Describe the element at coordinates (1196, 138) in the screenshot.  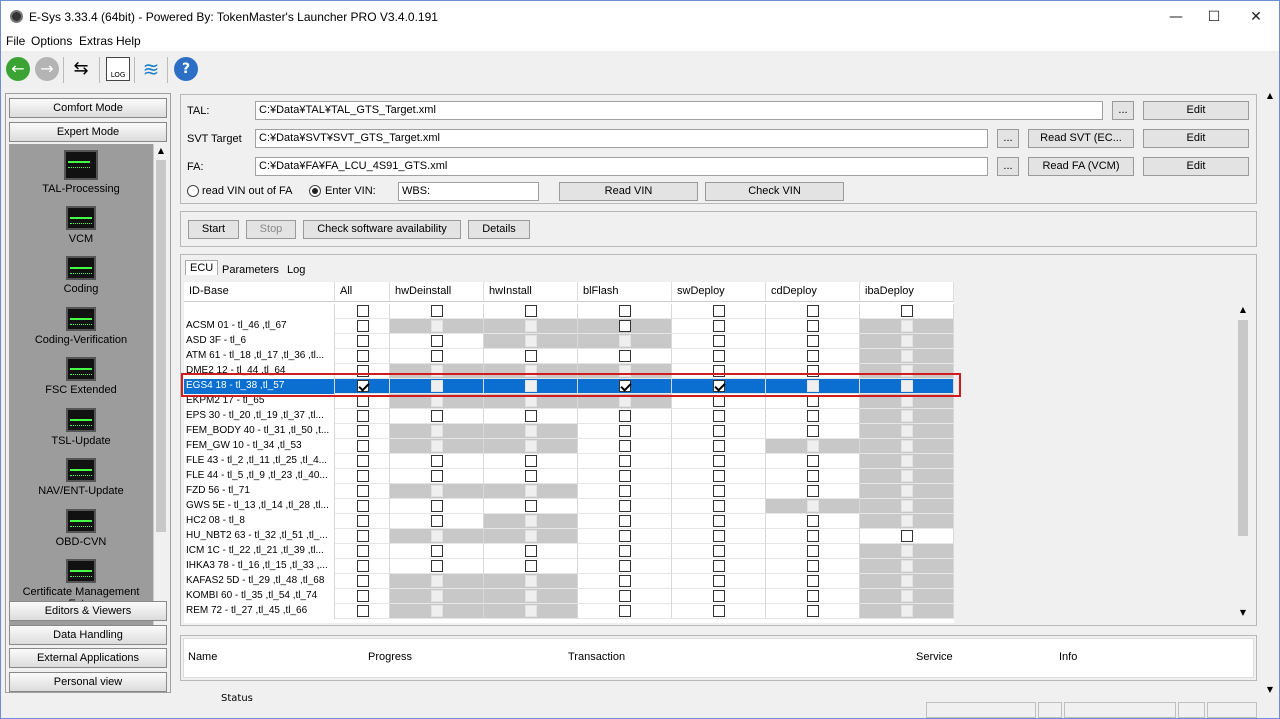
I see `svt-edit-button: Edit` at that location.